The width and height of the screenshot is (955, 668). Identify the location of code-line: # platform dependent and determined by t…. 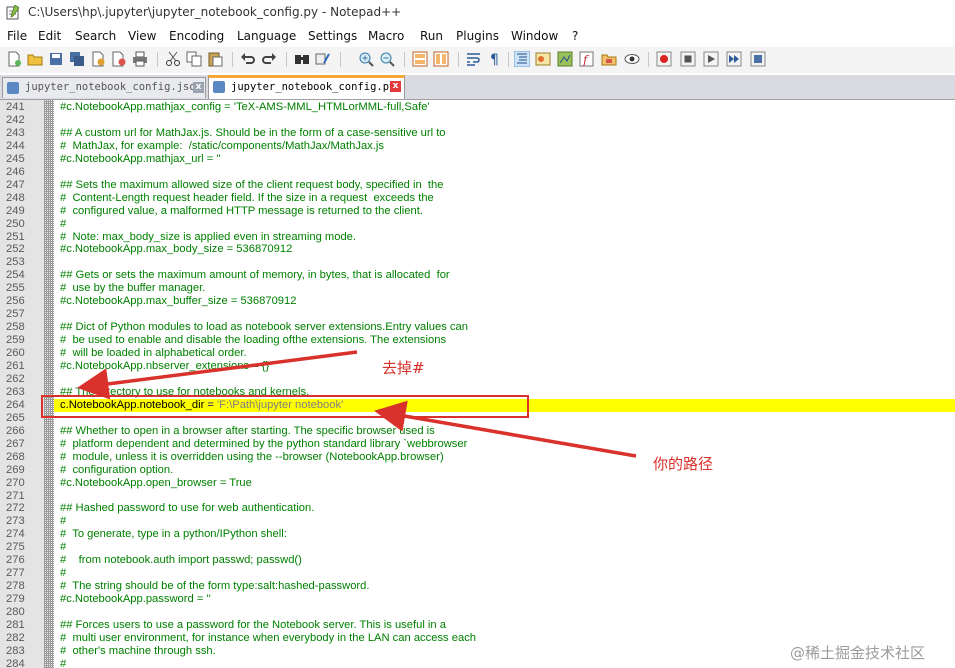
(263, 444).